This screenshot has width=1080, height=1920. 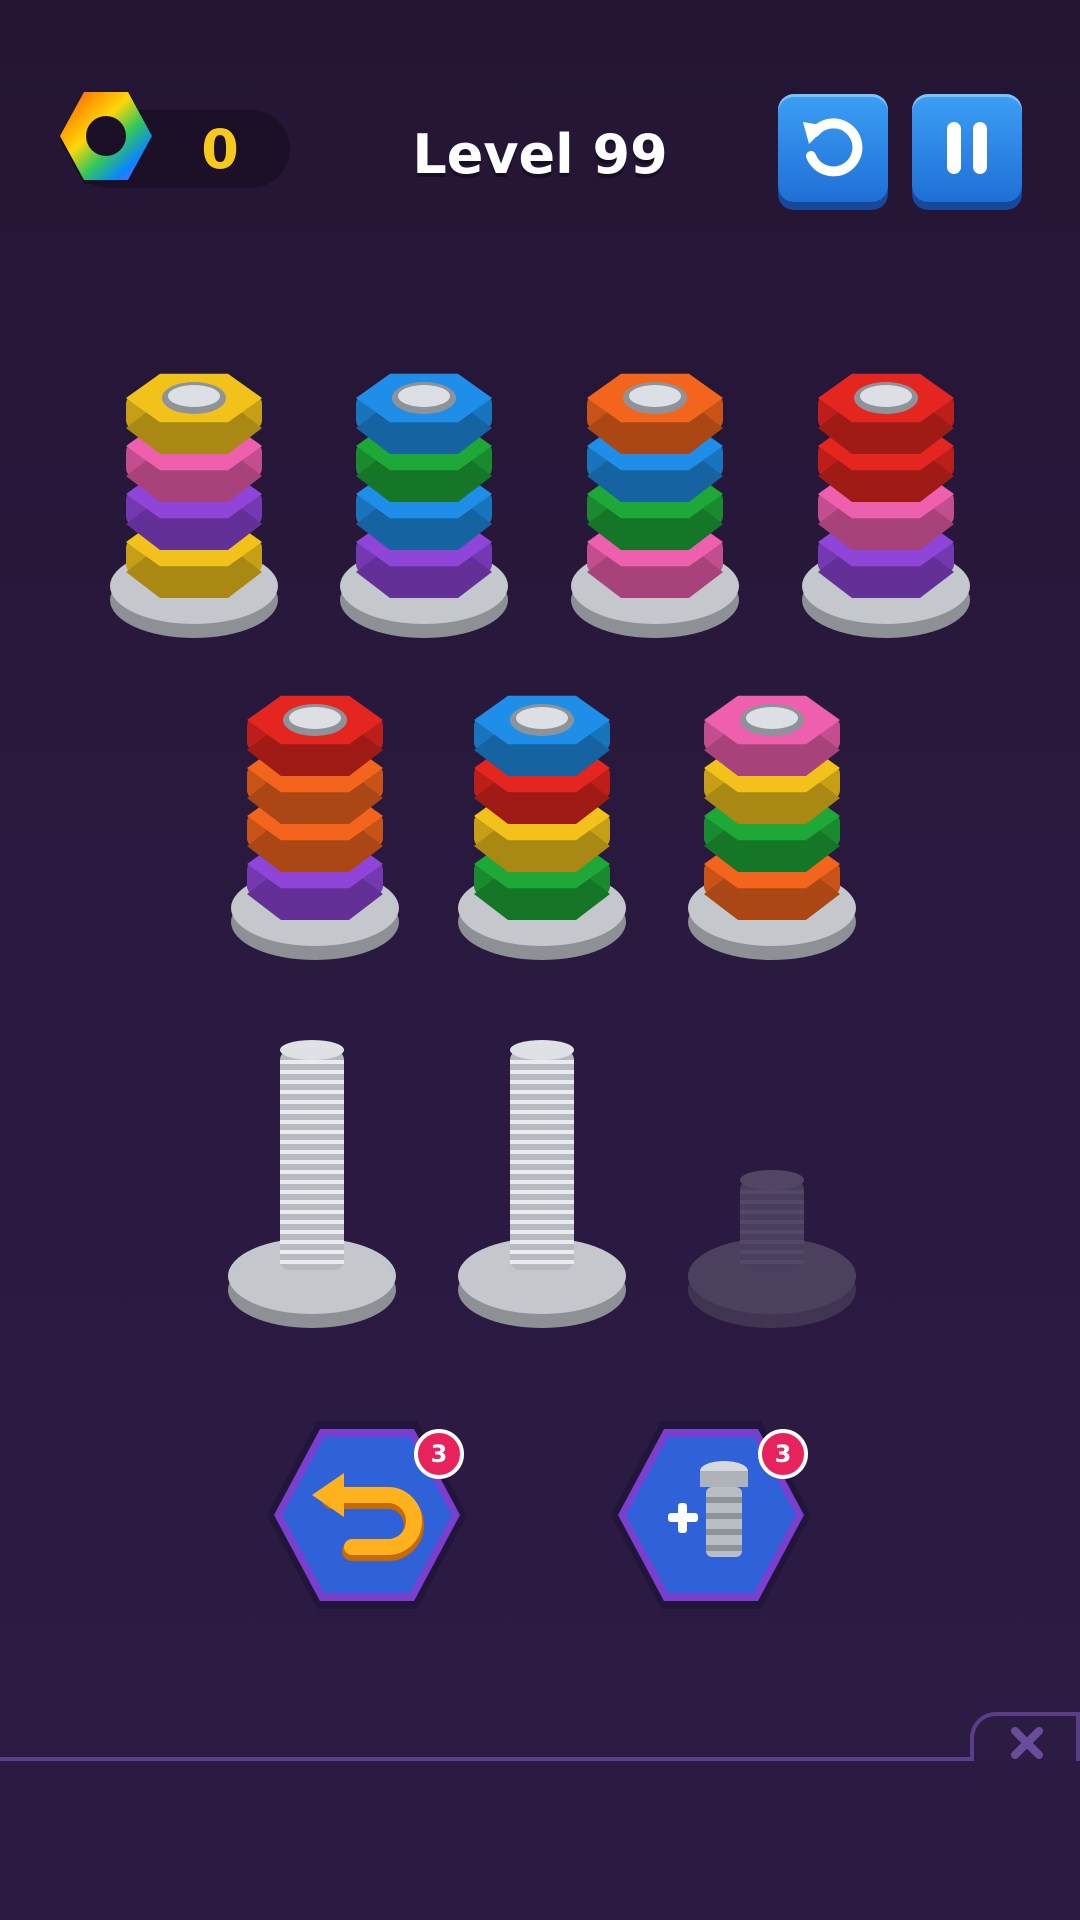 I want to click on undo-count-badge: 3, so click(x=439, y=1454).